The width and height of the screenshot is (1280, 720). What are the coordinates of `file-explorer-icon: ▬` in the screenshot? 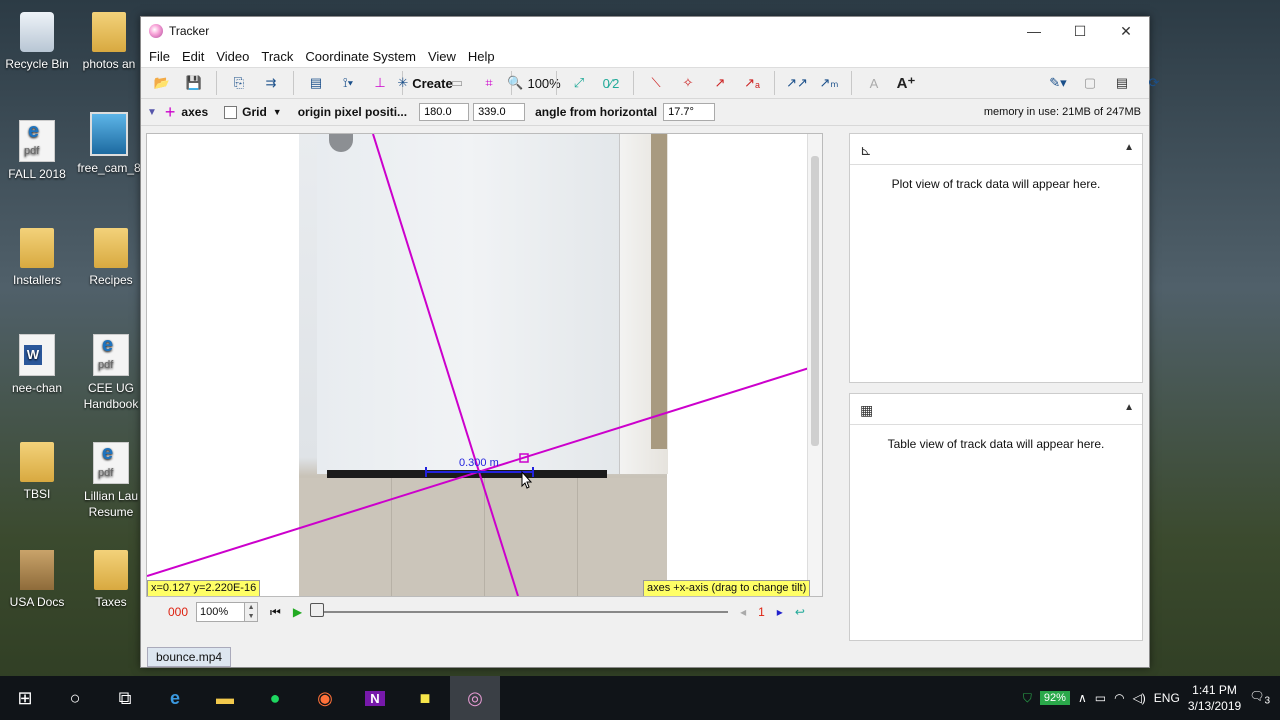 It's located at (225, 698).